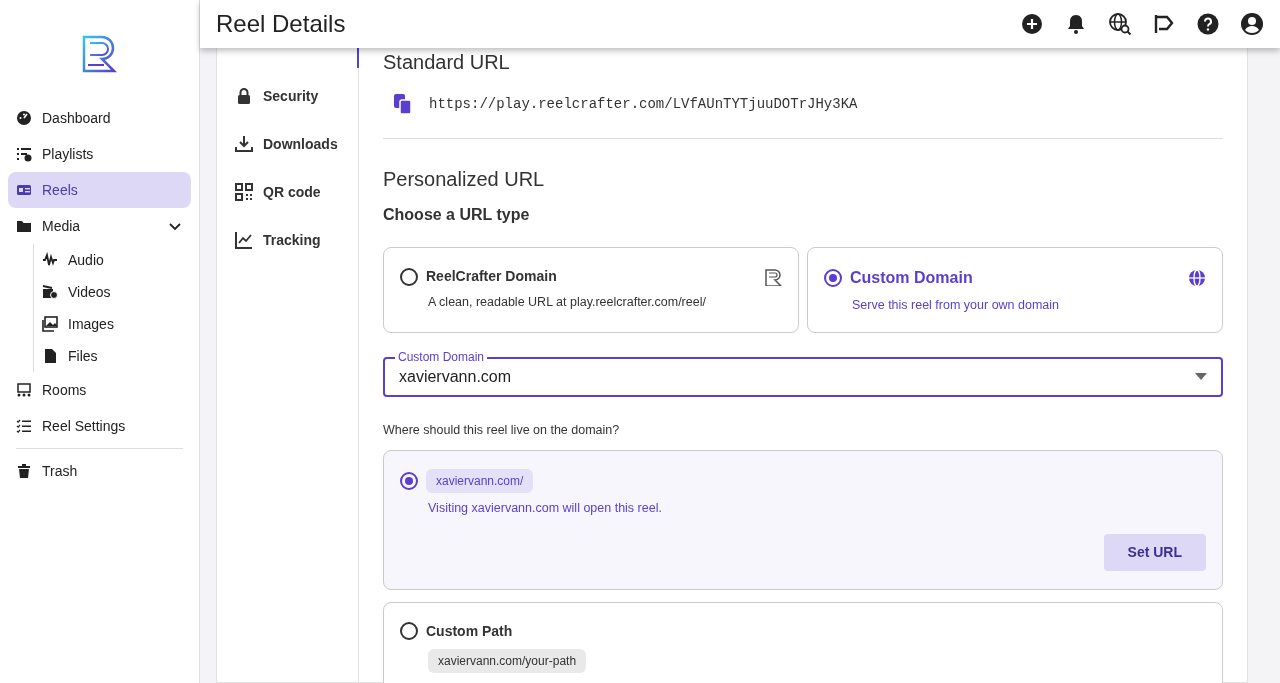 The image size is (1280, 683). Describe the element at coordinates (99, 154) in the screenshot. I see `sidebar-item: Playlists` at that location.